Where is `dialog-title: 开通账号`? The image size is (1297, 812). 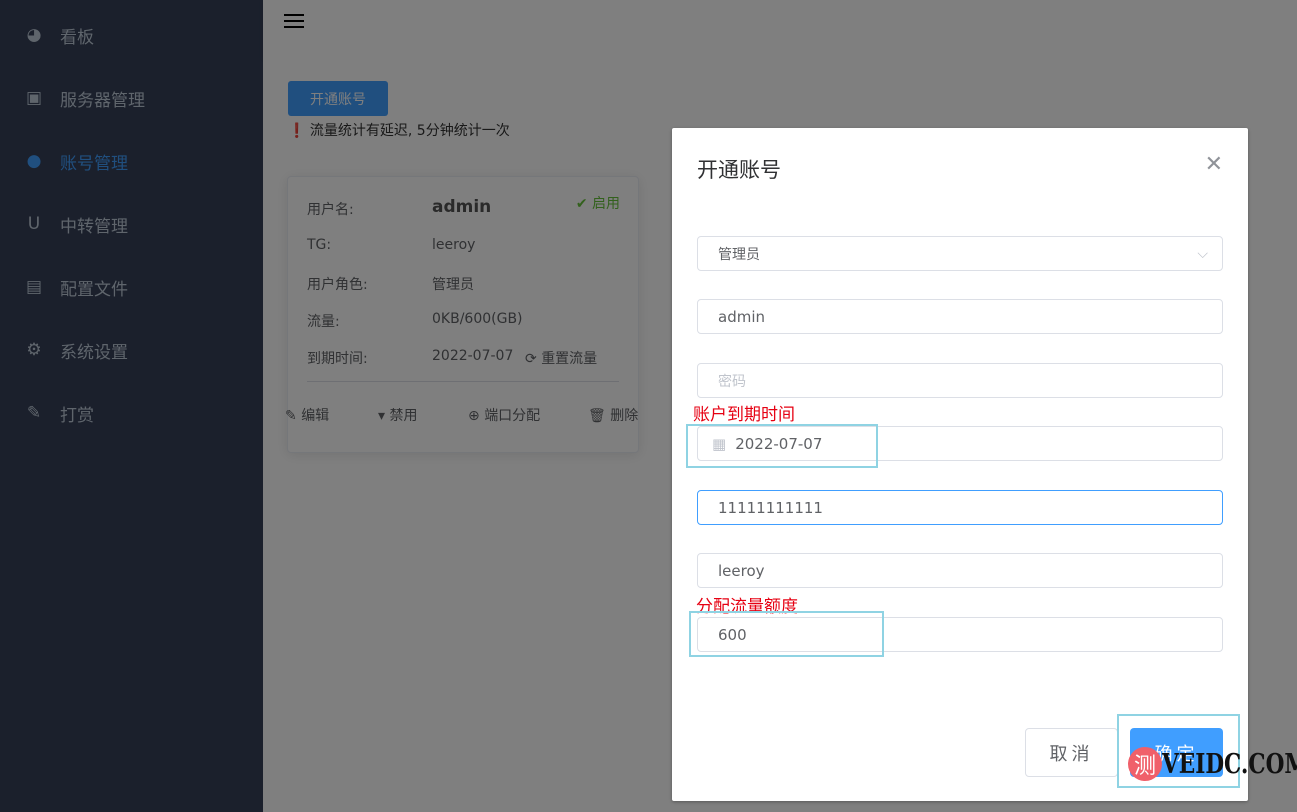 dialog-title: 开通账号 is located at coordinates (739, 170).